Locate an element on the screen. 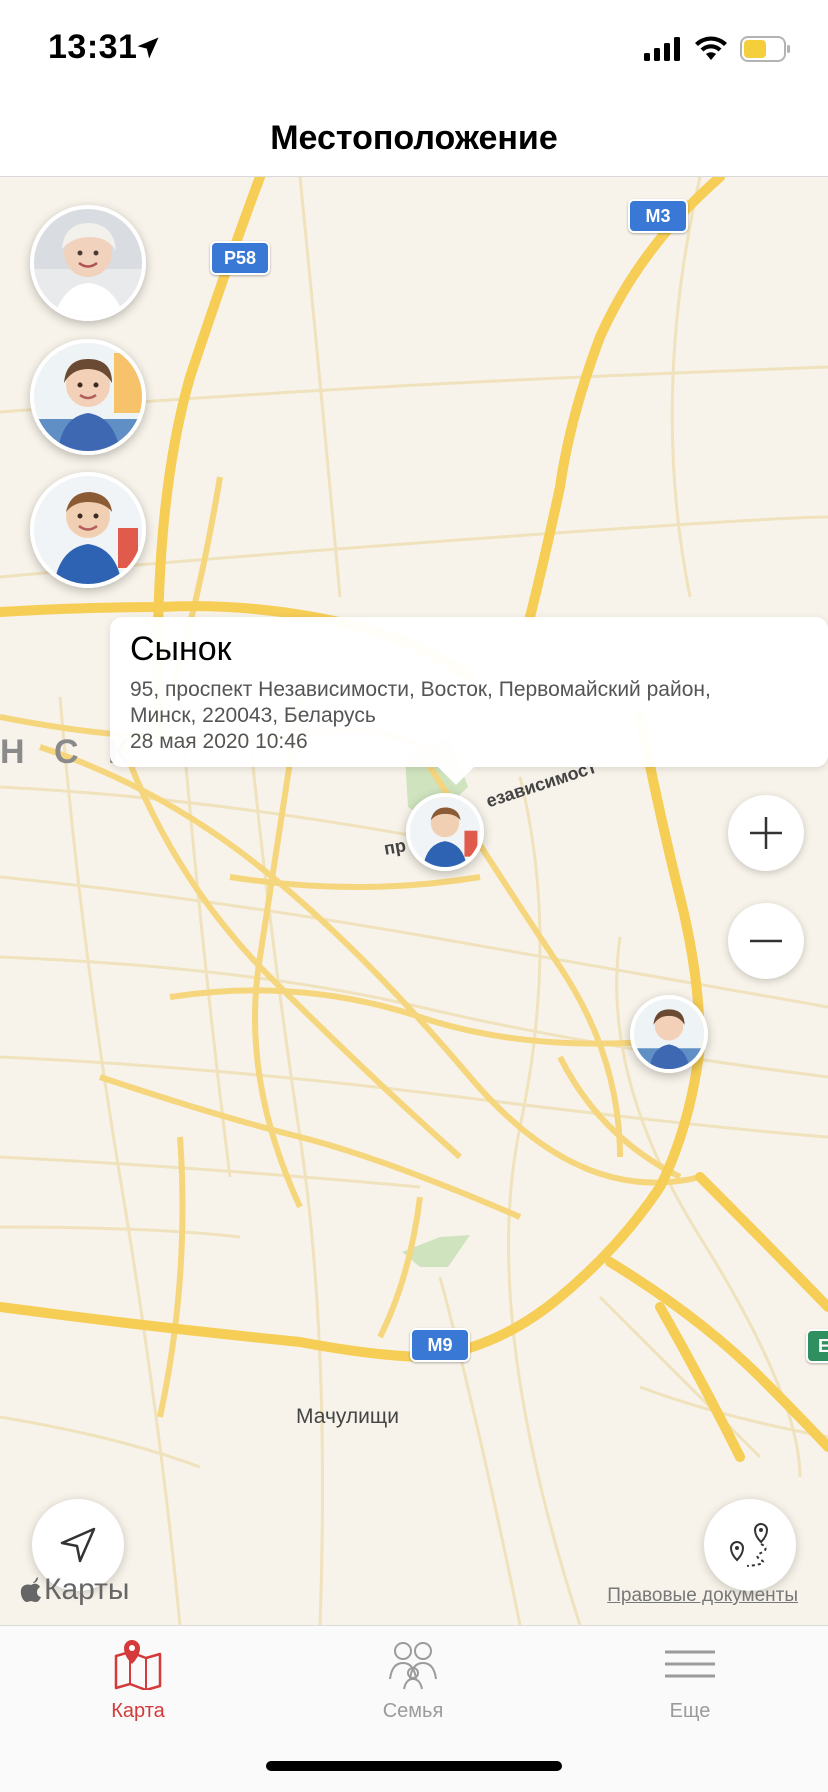  maps-attribution: Карты is located at coordinates (75, 1590).